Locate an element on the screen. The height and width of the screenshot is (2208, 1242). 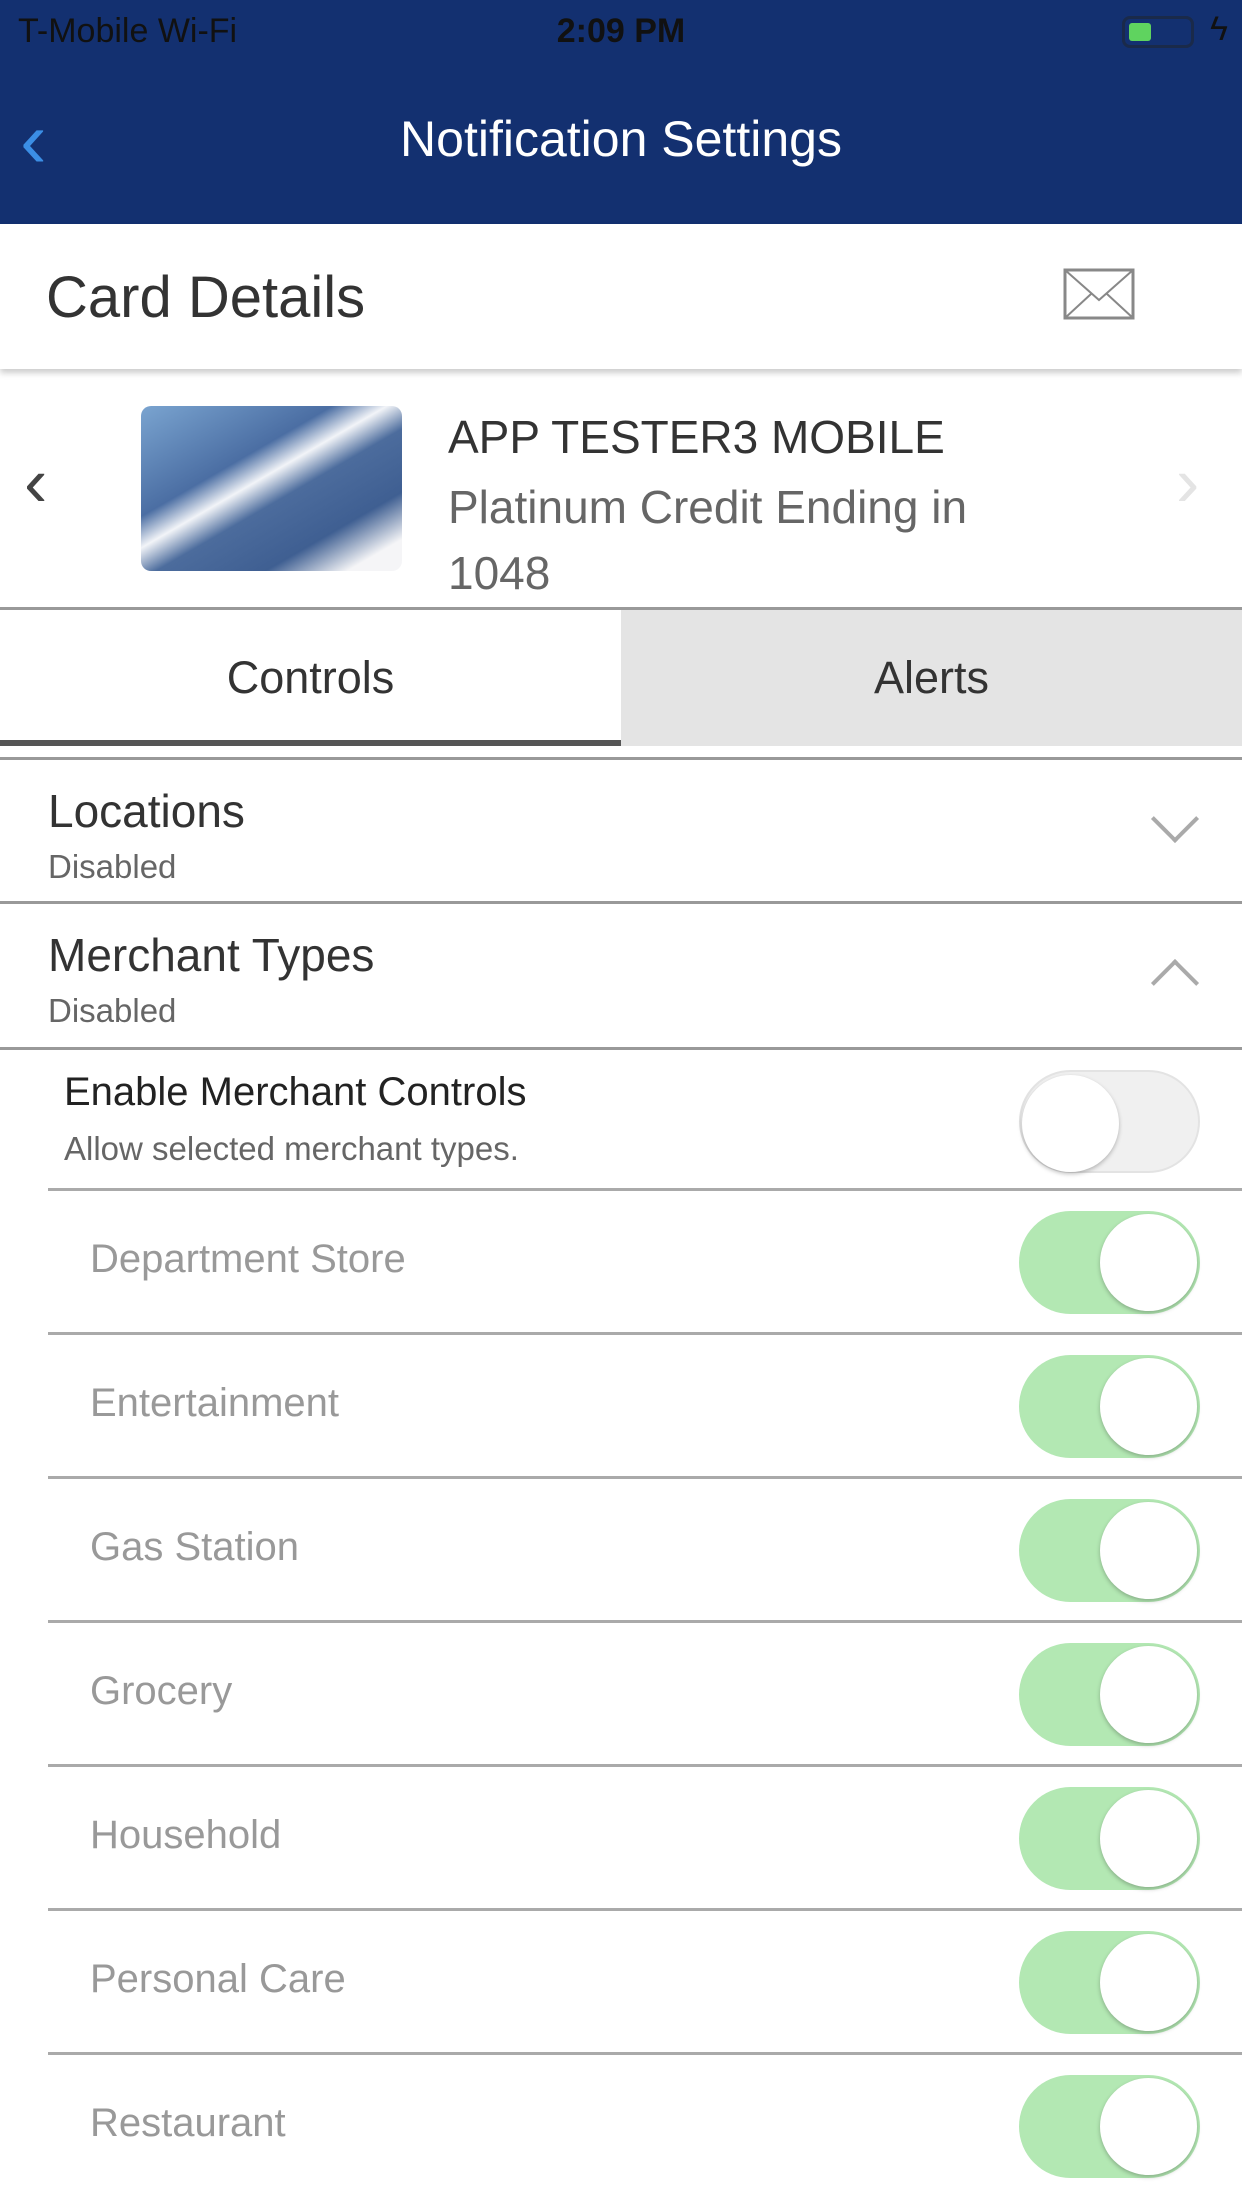
chevron-up-icon is located at coordinates (1175, 983).